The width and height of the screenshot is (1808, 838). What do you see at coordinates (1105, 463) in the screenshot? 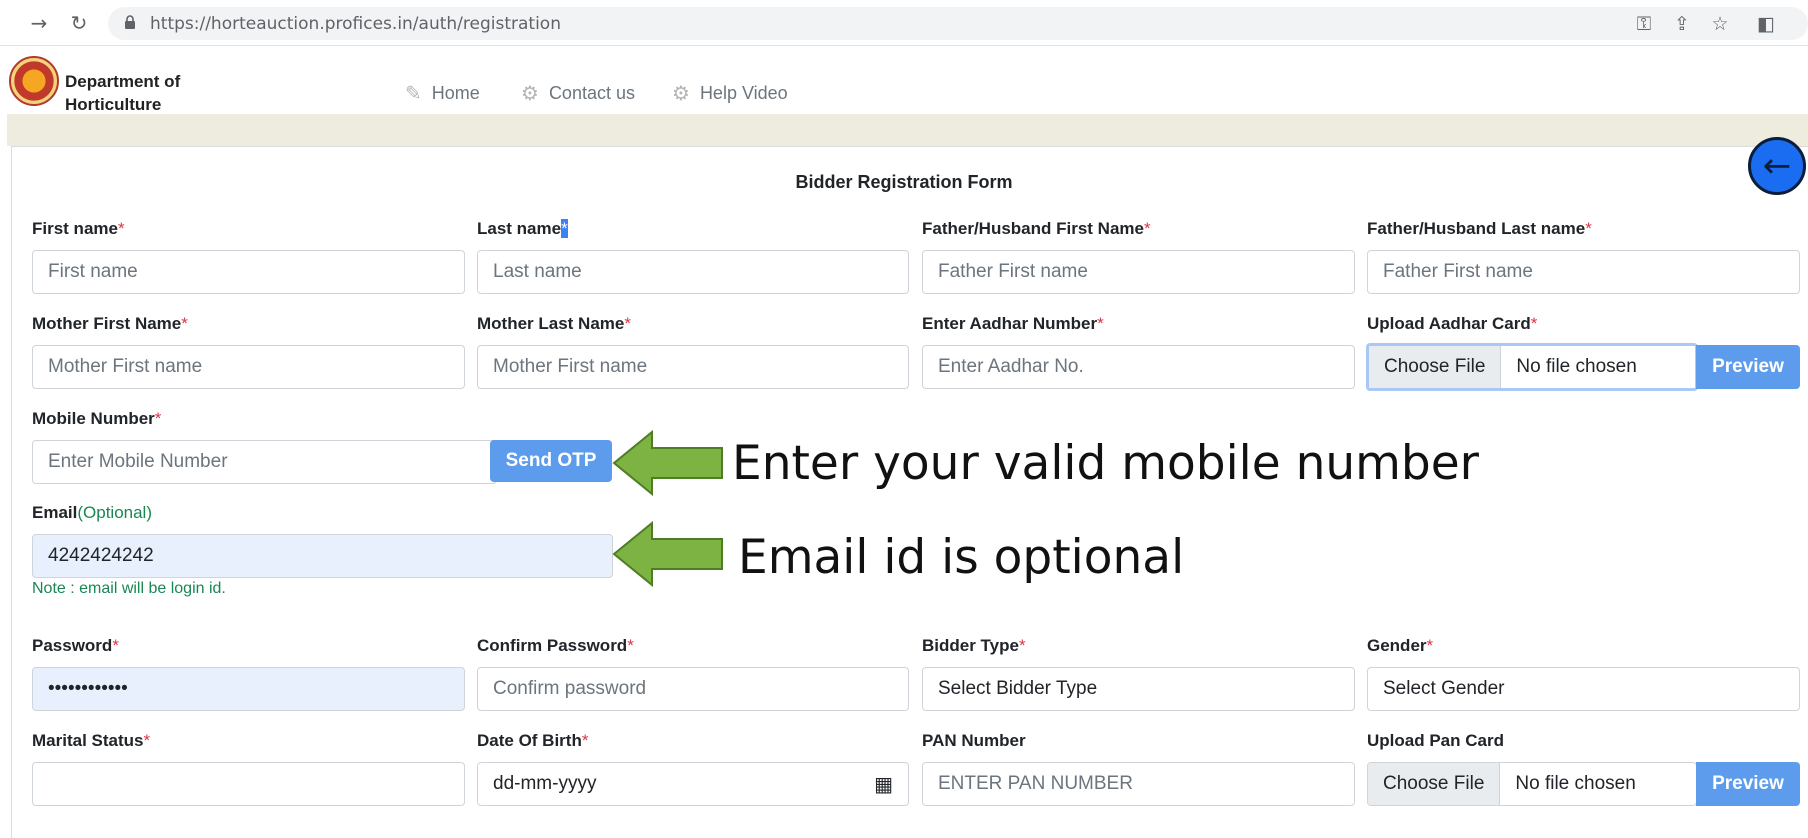
I see `mobile-hint-annotation: Enter your valid mobile number` at bounding box center [1105, 463].